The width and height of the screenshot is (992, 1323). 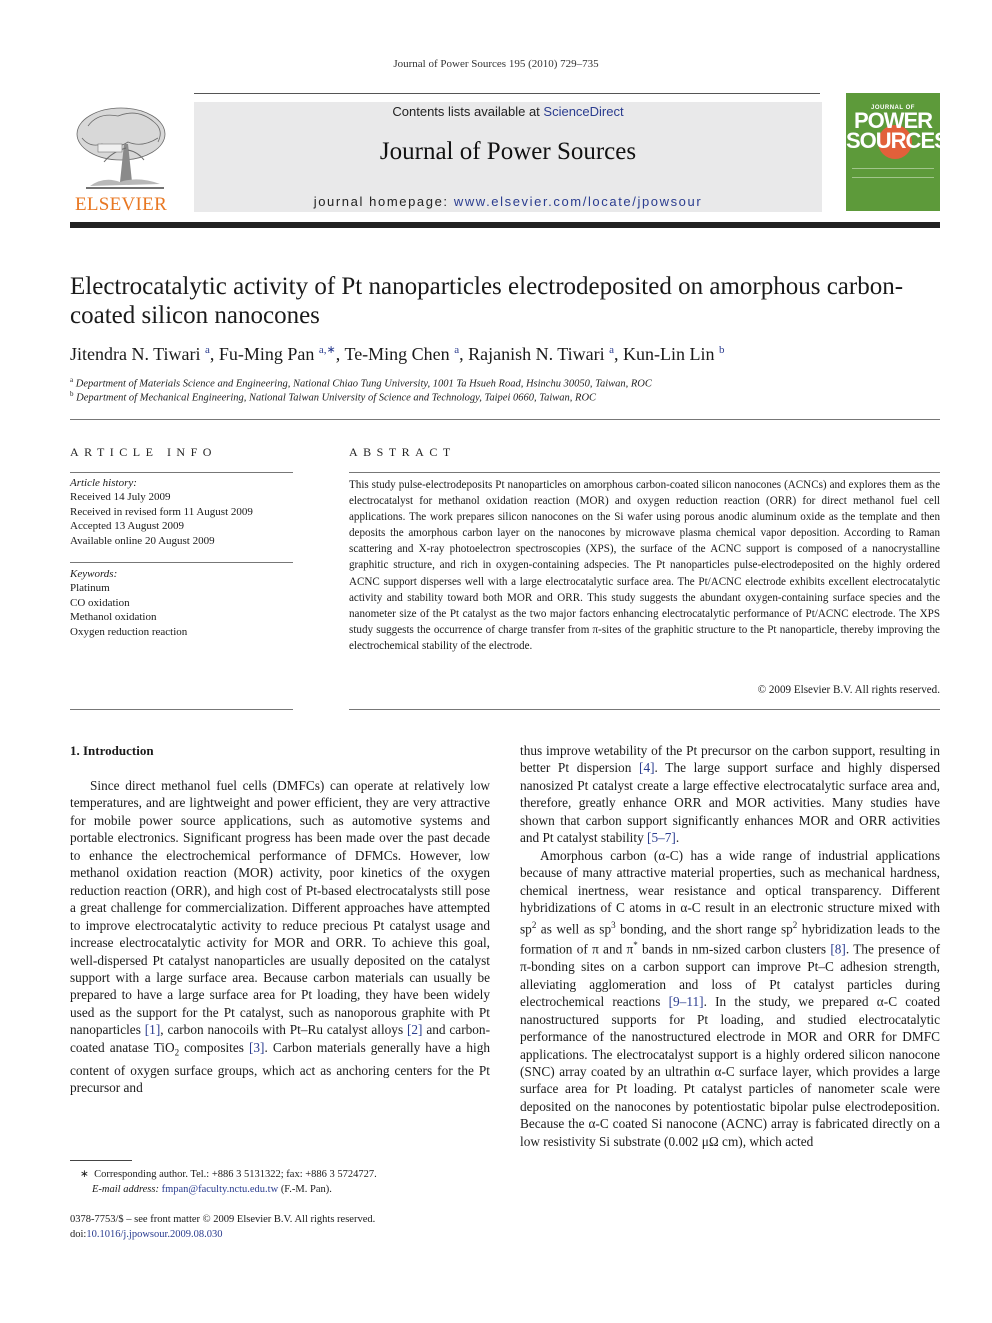 I want to click on author: Jitendra N. Tiwari a, so click(x=140, y=354).